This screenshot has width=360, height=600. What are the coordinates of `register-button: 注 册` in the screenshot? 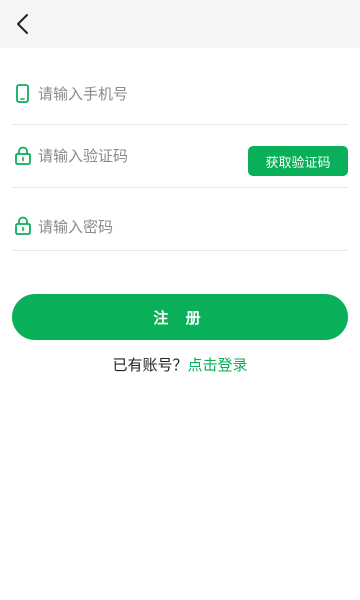 It's located at (180, 317).